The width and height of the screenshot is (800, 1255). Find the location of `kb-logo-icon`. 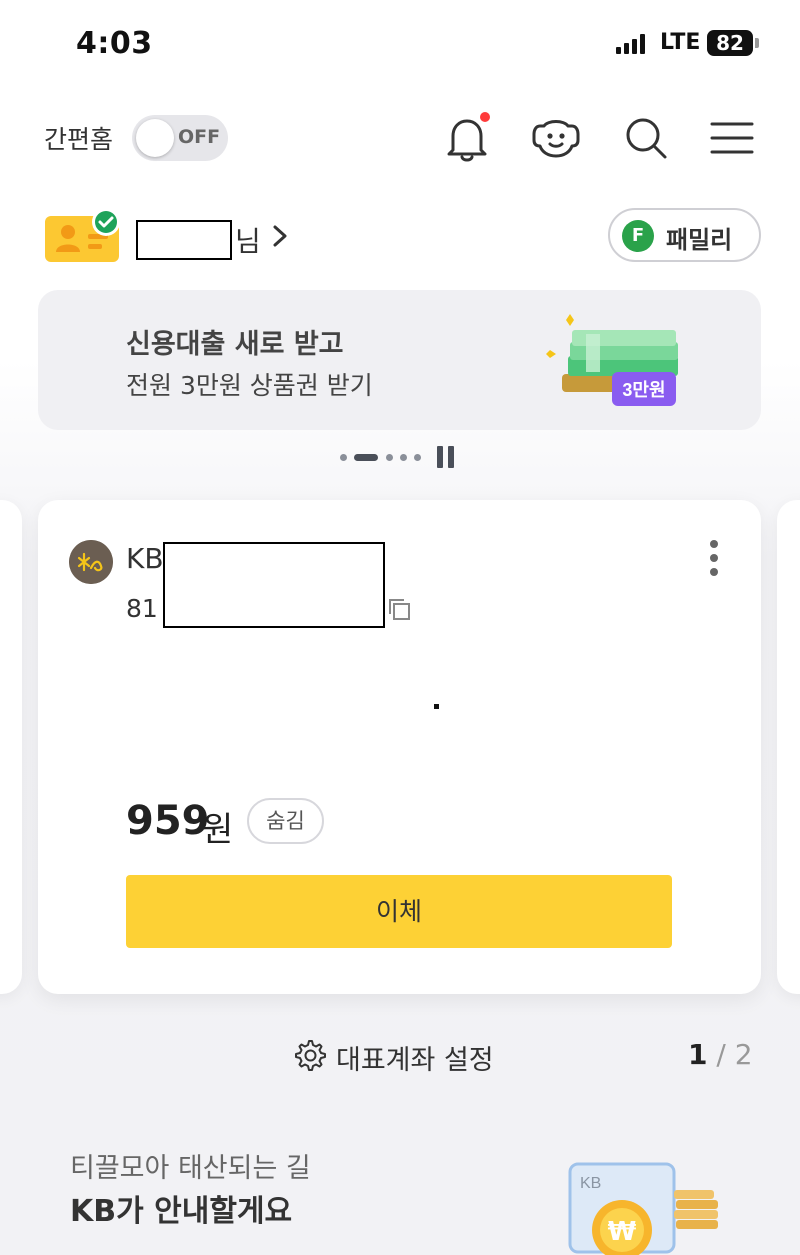

kb-logo-icon is located at coordinates (91, 562).